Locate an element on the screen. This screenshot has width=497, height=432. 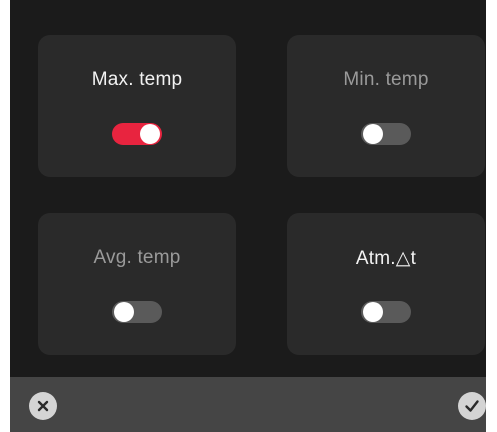
confirm-button is located at coordinates (472, 406).